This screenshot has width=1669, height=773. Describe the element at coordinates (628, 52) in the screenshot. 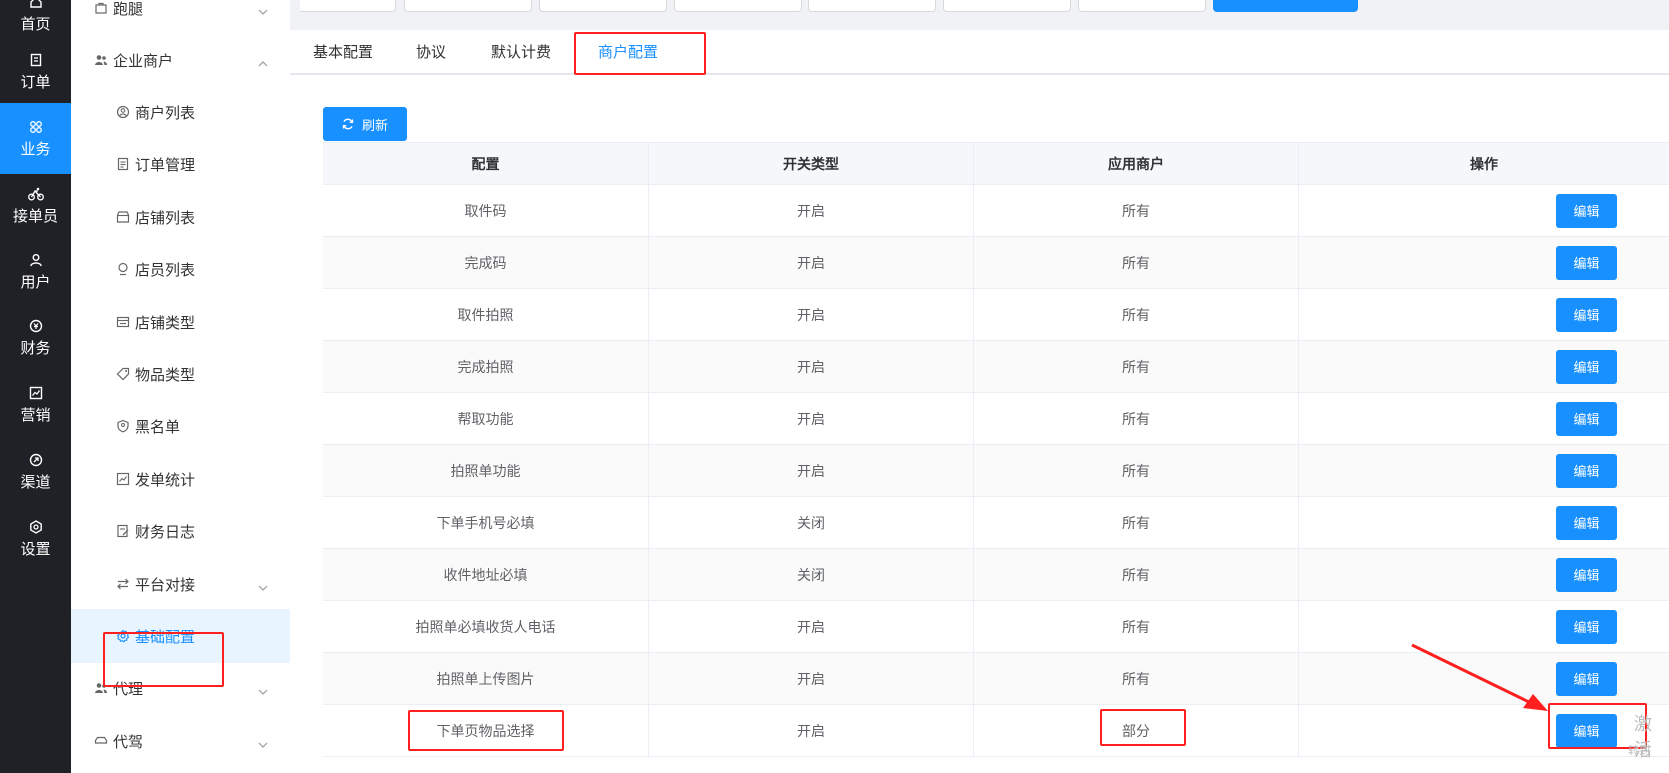

I see `tab-merchant-config: 商户配置` at that location.